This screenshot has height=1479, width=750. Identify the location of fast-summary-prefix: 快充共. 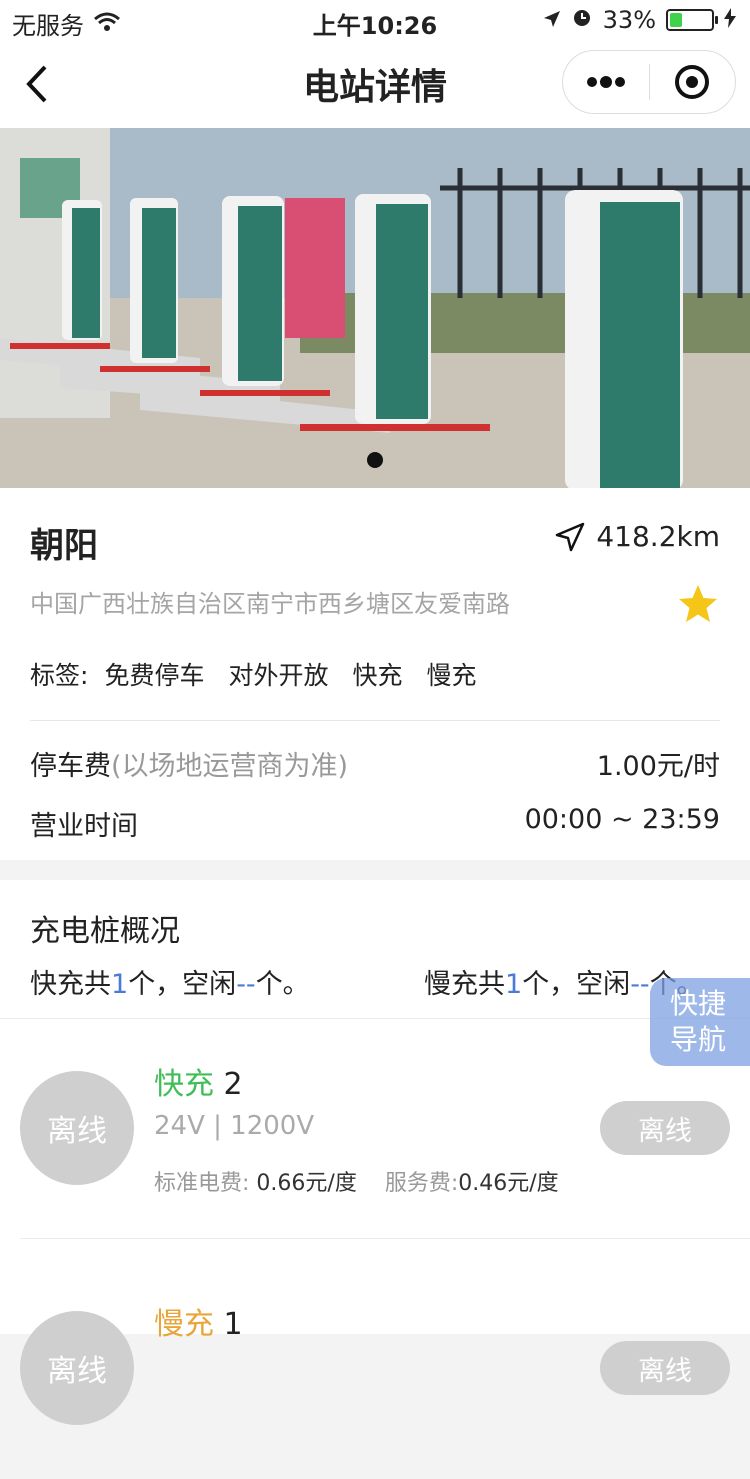
(70, 984).